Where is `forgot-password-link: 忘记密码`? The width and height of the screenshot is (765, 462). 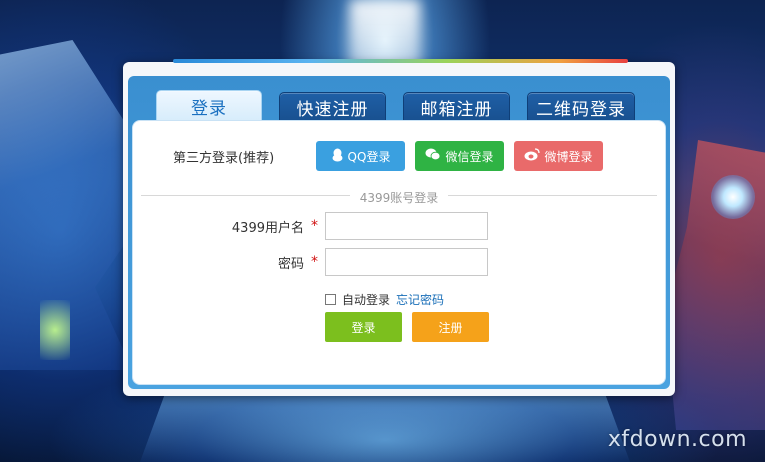
forgot-password-link: 忘记密码 is located at coordinates (420, 299).